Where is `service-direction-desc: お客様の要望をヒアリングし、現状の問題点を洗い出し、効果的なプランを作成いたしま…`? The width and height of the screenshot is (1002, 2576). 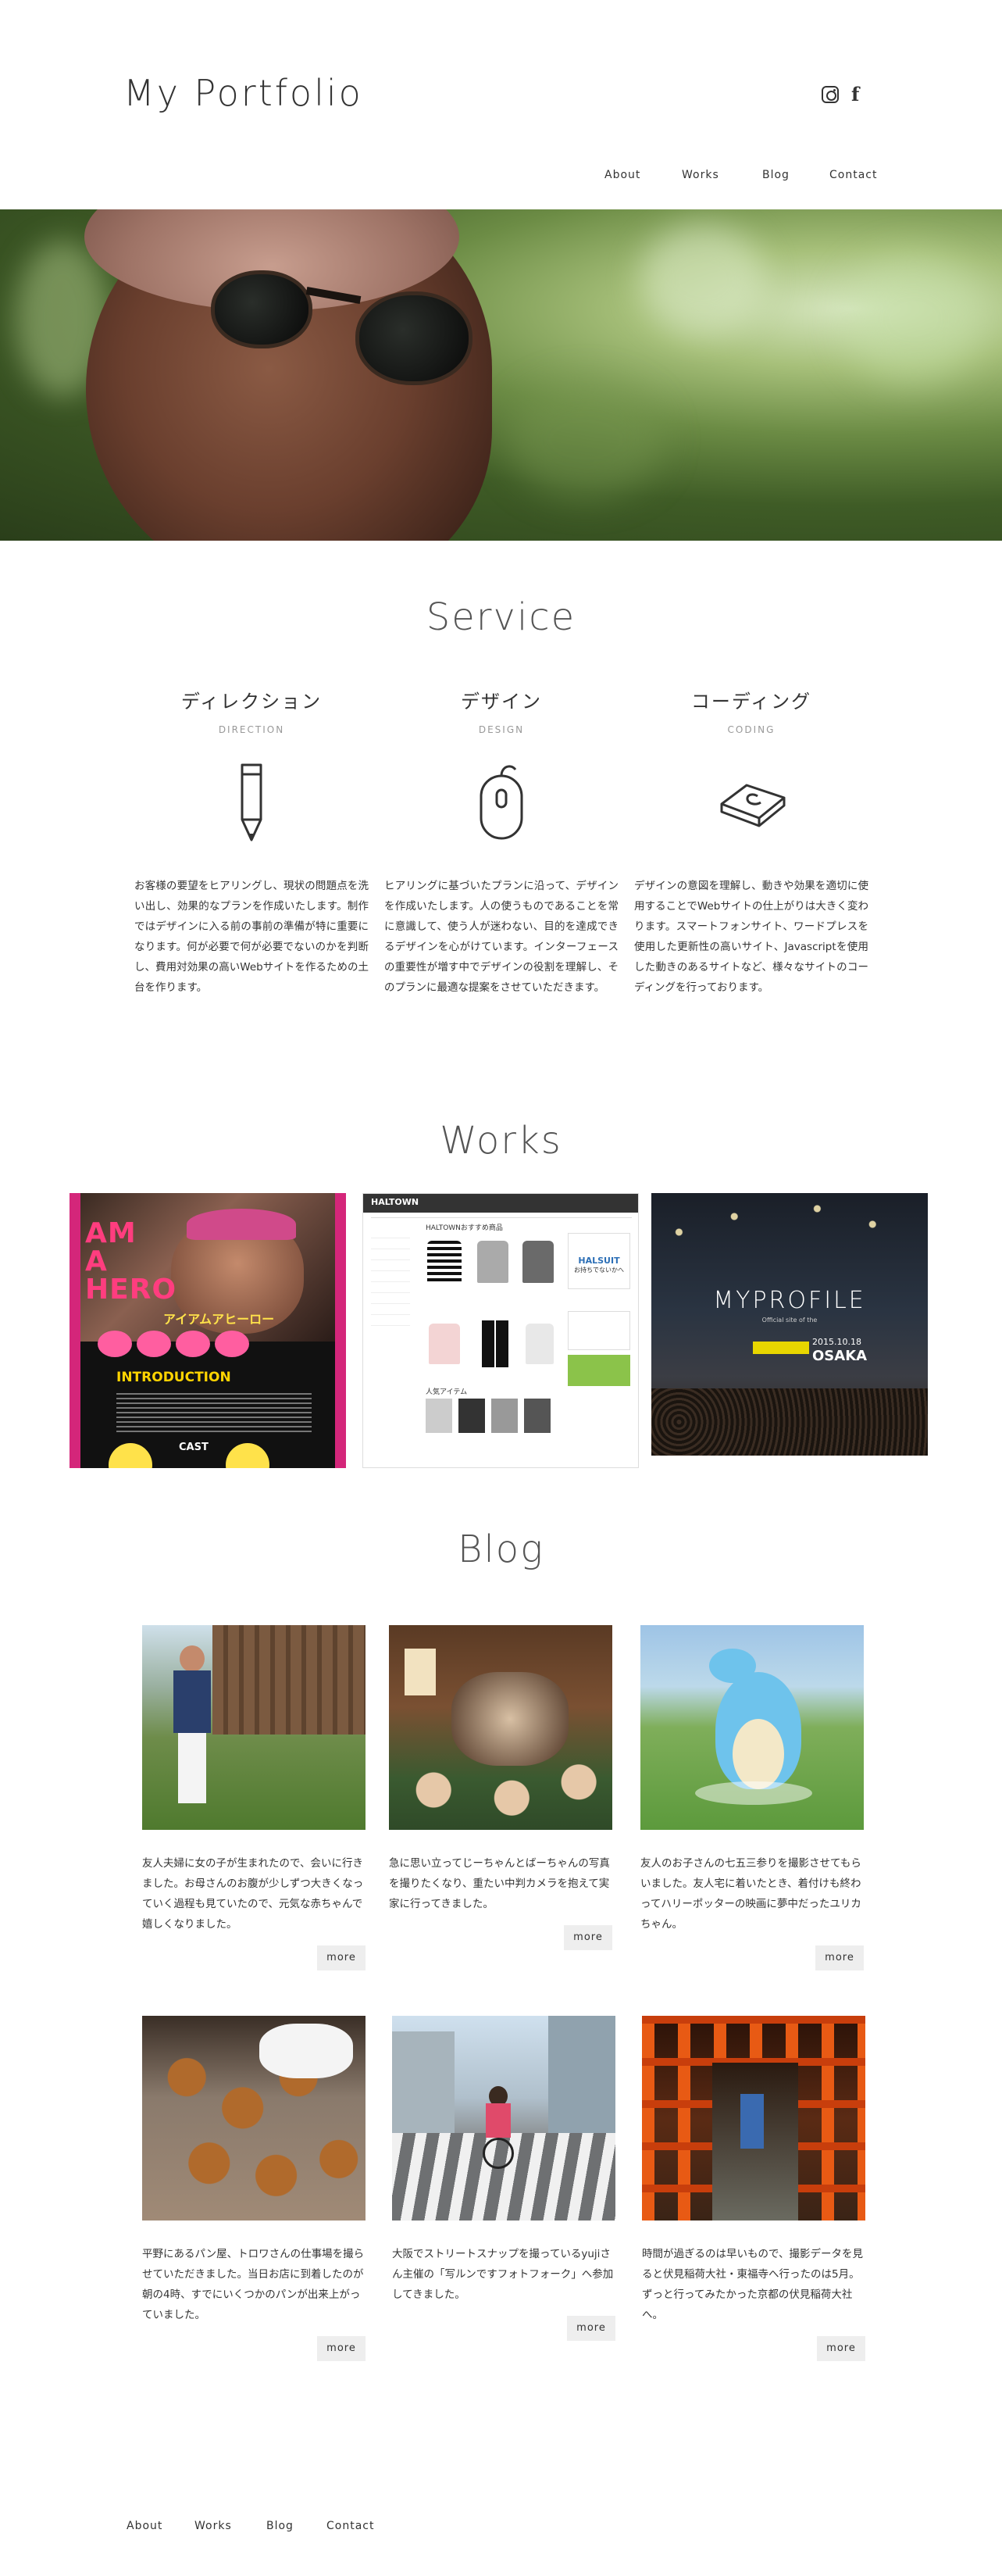
service-direction-desc: お客様の要望をヒアリングし、現状の問題点を洗い出し、効果的なプランを作成いたしま… is located at coordinates (251, 937).